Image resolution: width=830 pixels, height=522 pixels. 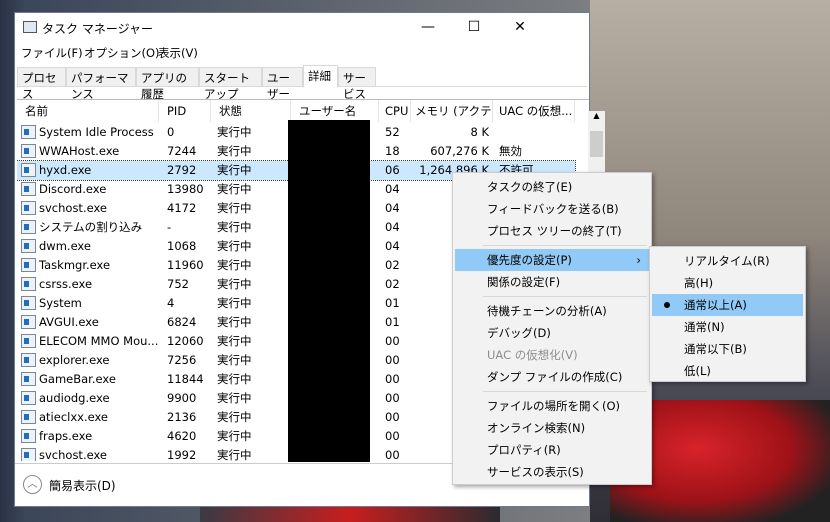 What do you see at coordinates (32, 484) in the screenshot?
I see `chevron-up-icon: ︿` at bounding box center [32, 484].